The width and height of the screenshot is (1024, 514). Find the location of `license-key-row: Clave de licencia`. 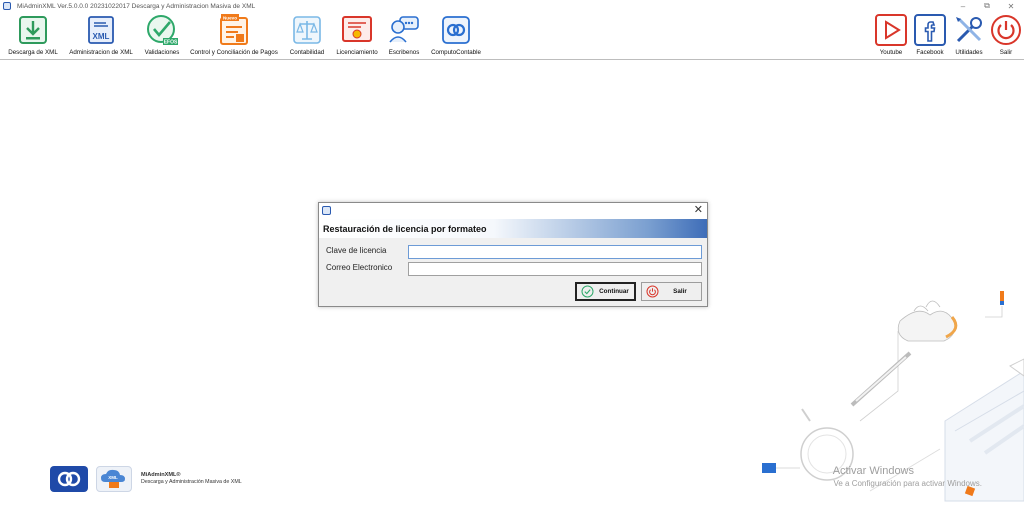

license-key-row: Clave de licencia is located at coordinates (513, 252).